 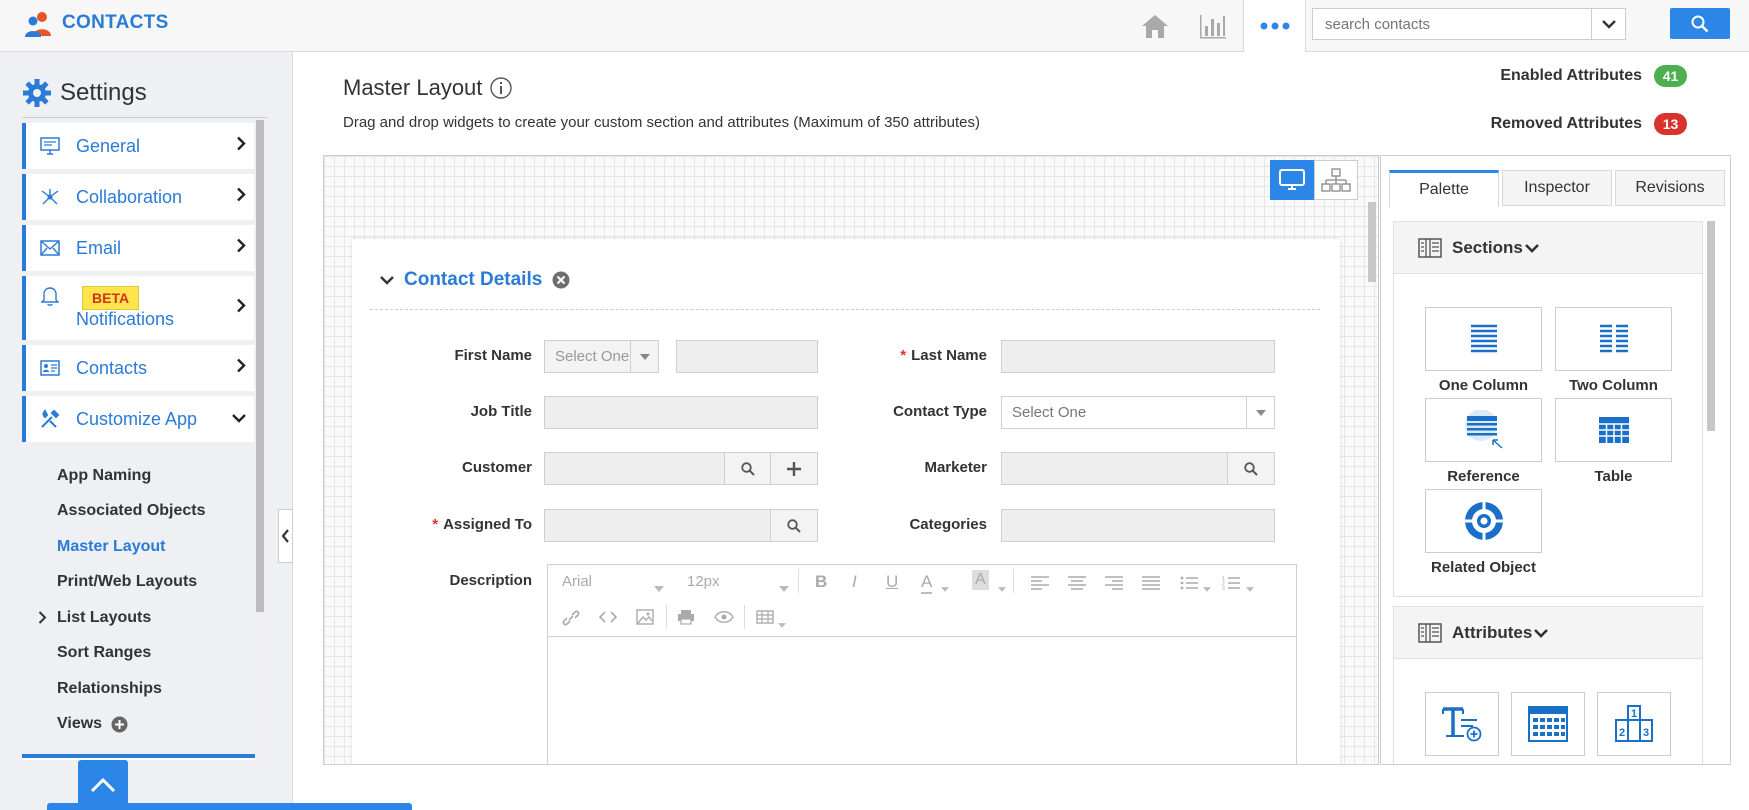 I want to click on last-name-input, so click(x=1138, y=356).